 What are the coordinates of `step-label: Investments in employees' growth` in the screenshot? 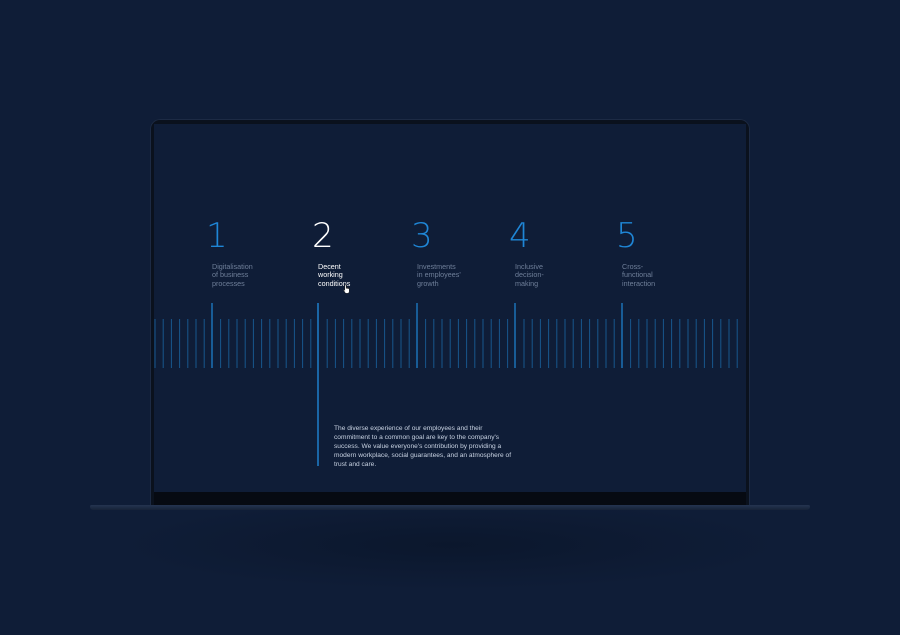 It's located at (439, 275).